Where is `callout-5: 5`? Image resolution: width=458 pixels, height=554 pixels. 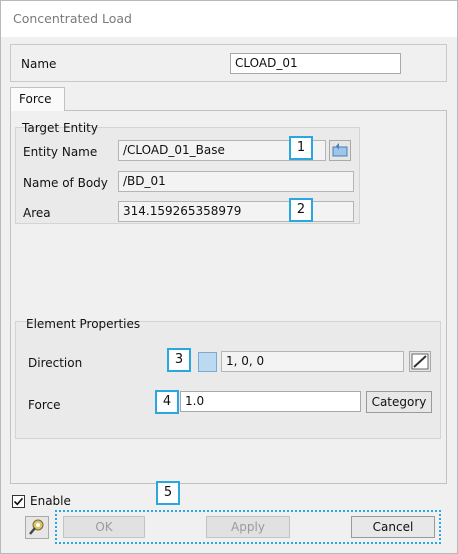 callout-5: 5 is located at coordinates (168, 493).